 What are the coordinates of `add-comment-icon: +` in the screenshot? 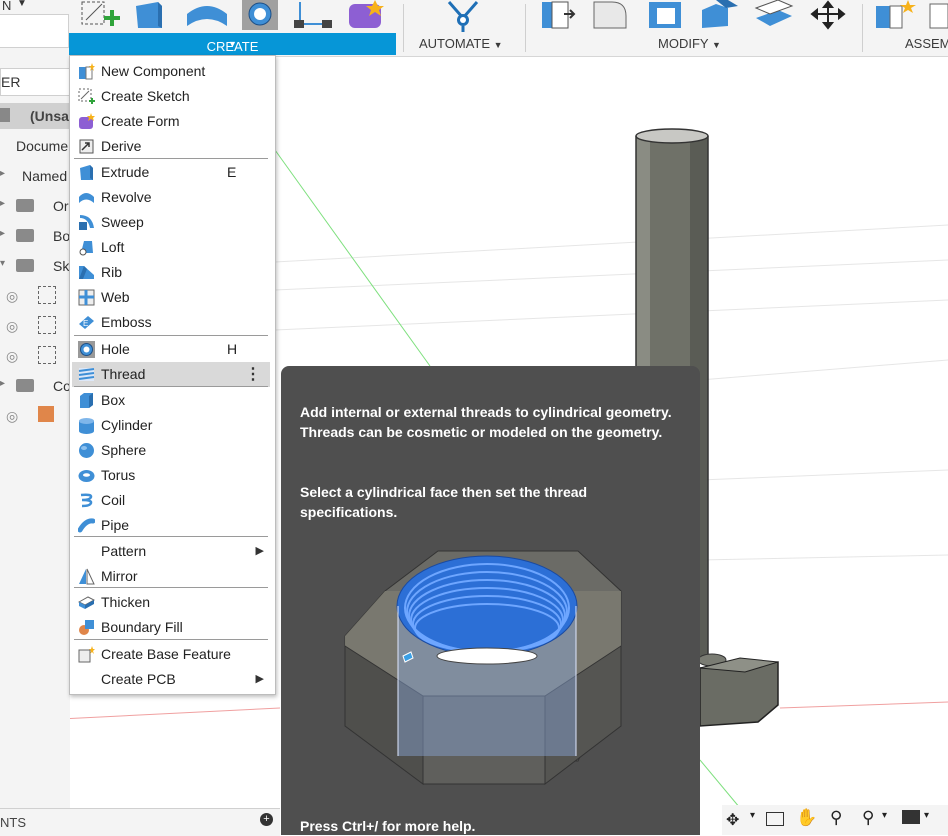 It's located at (266, 819).